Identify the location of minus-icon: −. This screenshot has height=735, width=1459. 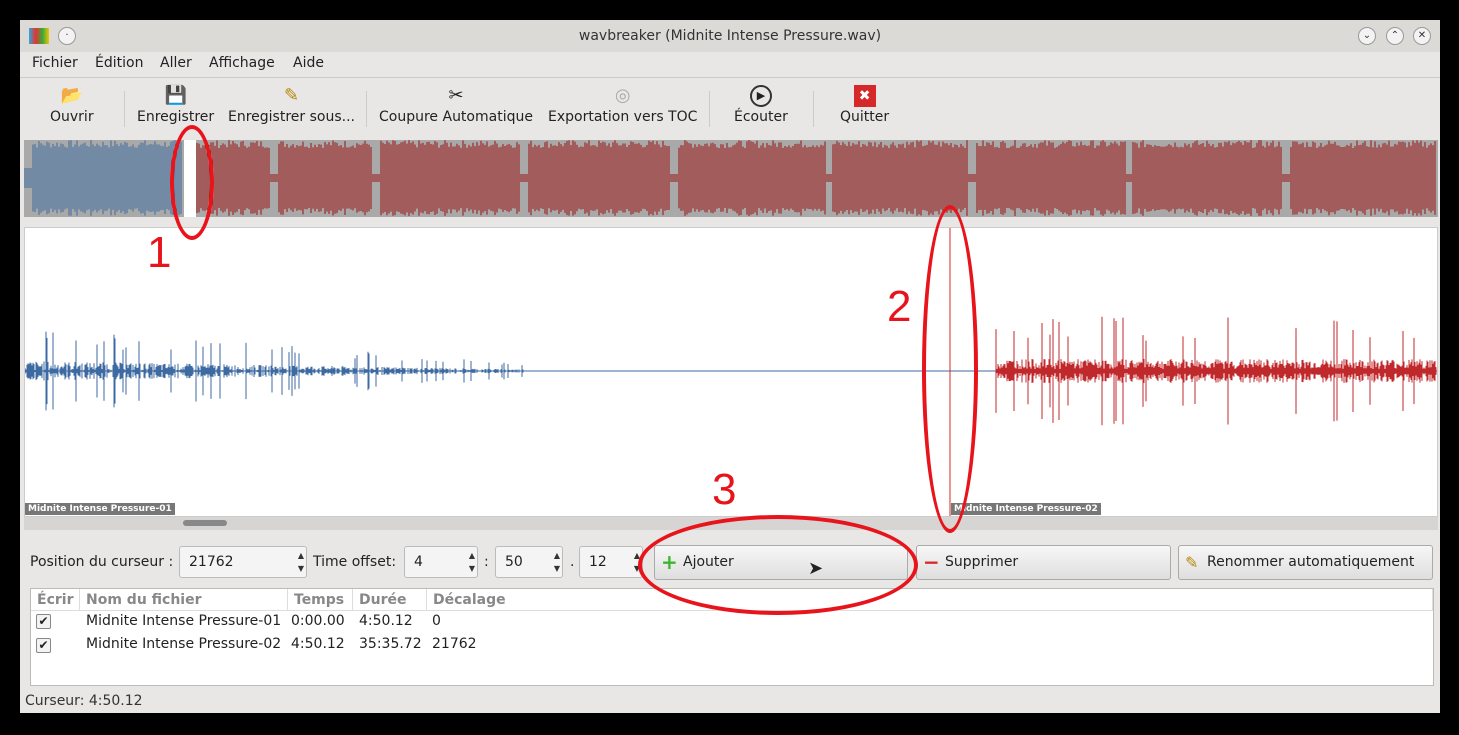
(931, 562).